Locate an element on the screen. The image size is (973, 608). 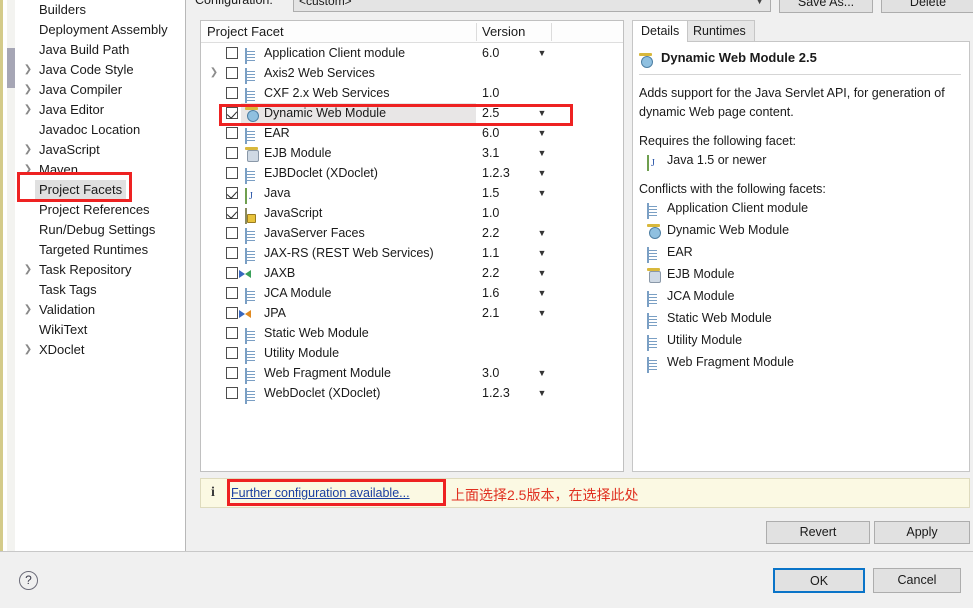
tab-runtimes: Runtimes is located at coordinates (719, 31).